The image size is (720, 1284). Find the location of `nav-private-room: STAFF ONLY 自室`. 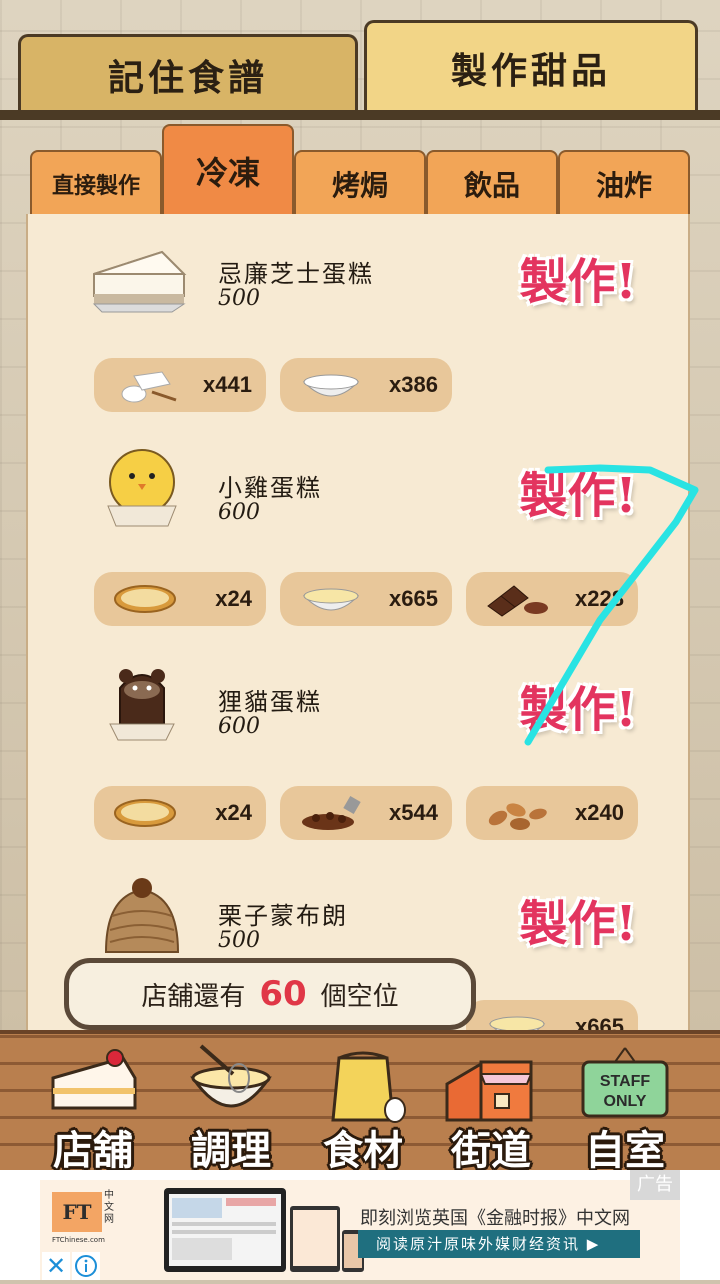

nav-private-room: STAFF ONLY 自室 is located at coordinates (625, 1107).